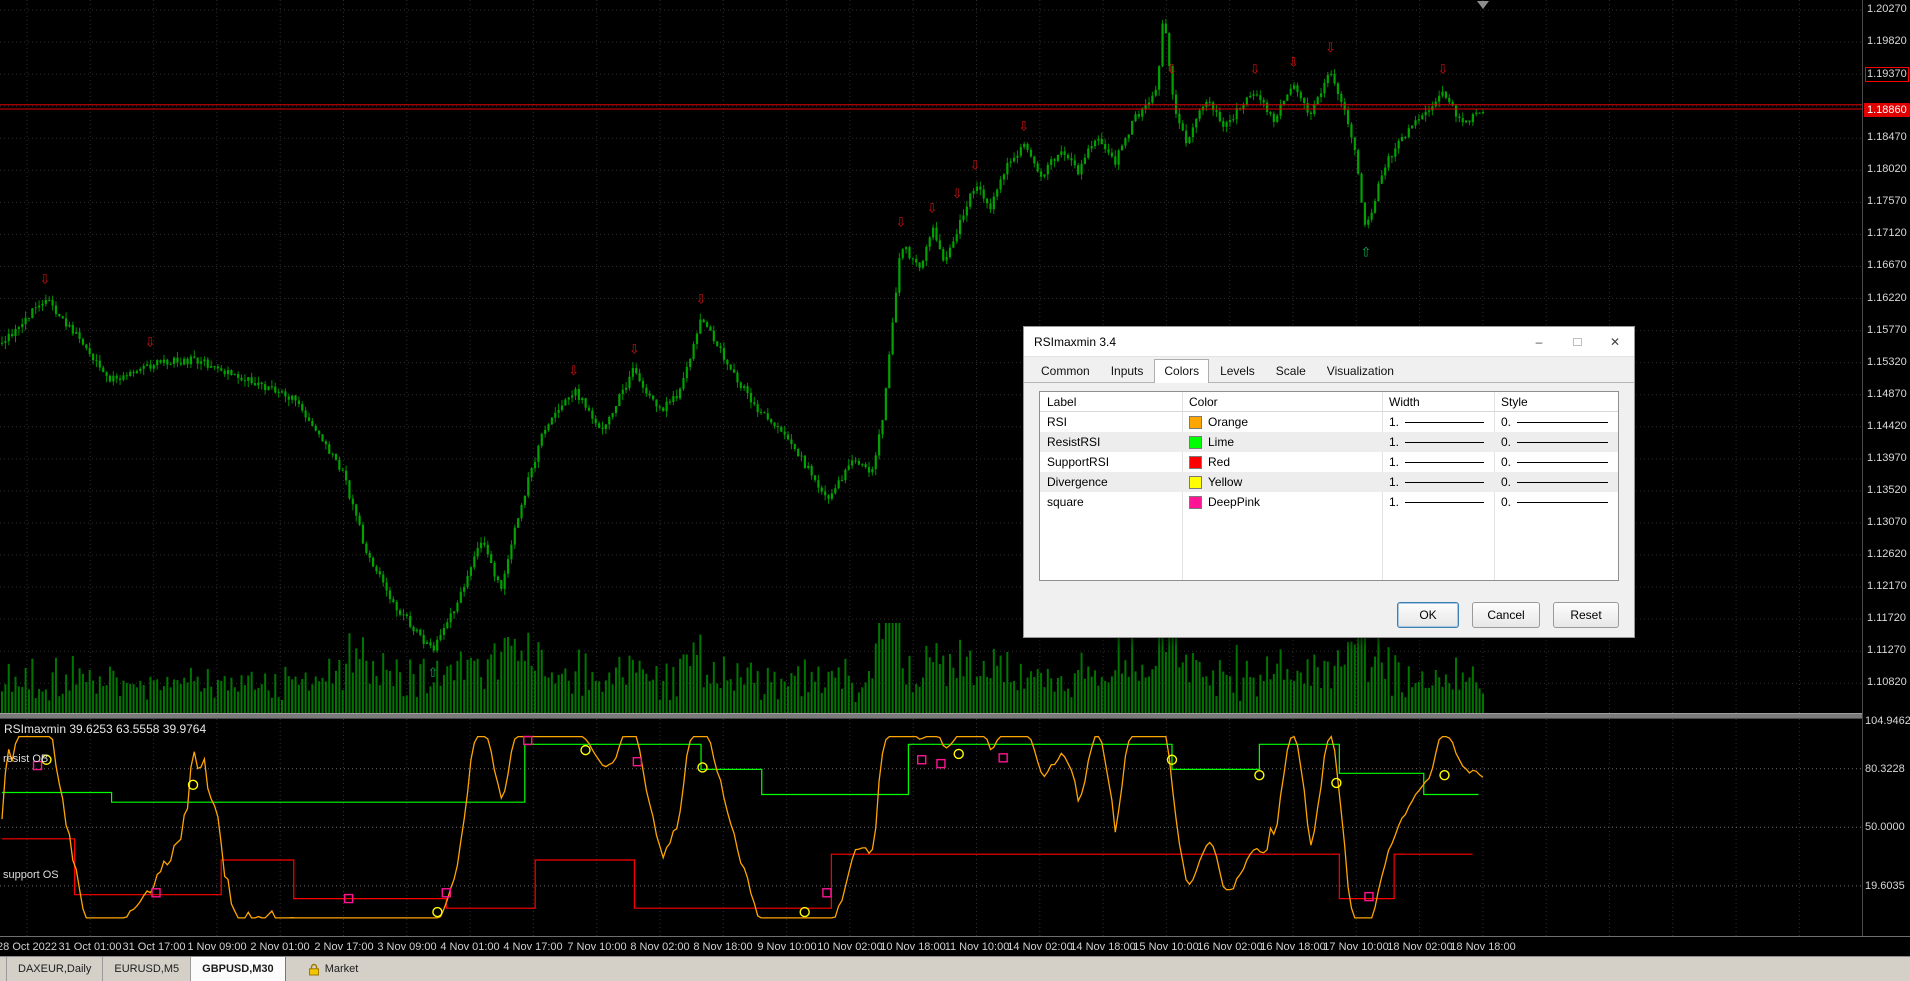  Describe the element at coordinates (1428, 615) in the screenshot. I see `ok-button: OK` at that location.